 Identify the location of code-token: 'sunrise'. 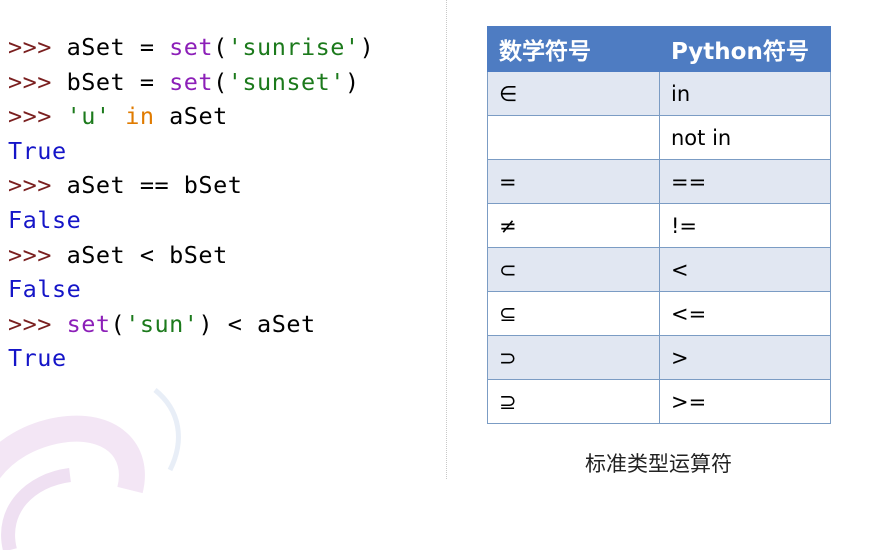
(293, 47).